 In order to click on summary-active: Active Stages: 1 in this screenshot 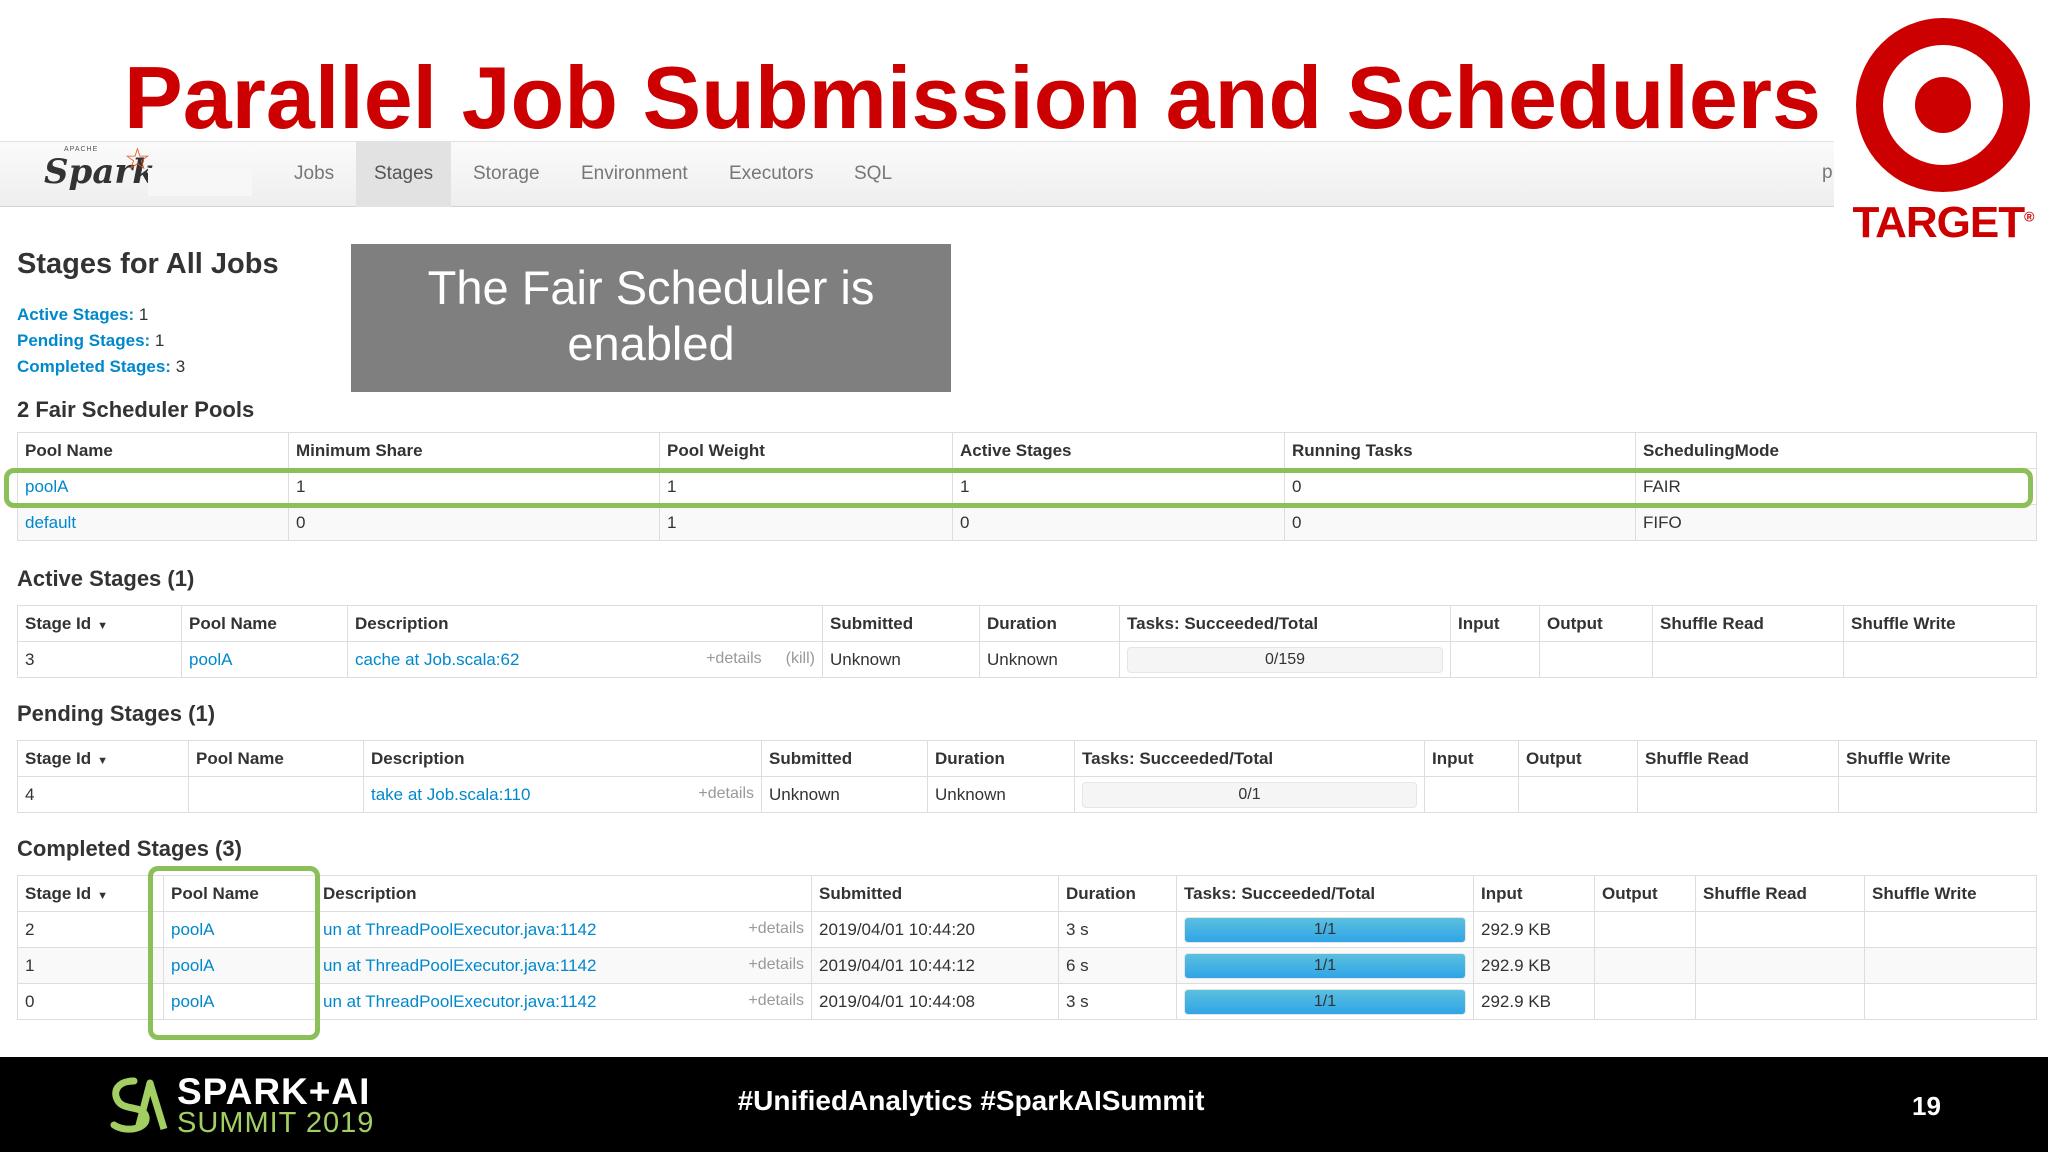, I will do `click(82, 315)`.